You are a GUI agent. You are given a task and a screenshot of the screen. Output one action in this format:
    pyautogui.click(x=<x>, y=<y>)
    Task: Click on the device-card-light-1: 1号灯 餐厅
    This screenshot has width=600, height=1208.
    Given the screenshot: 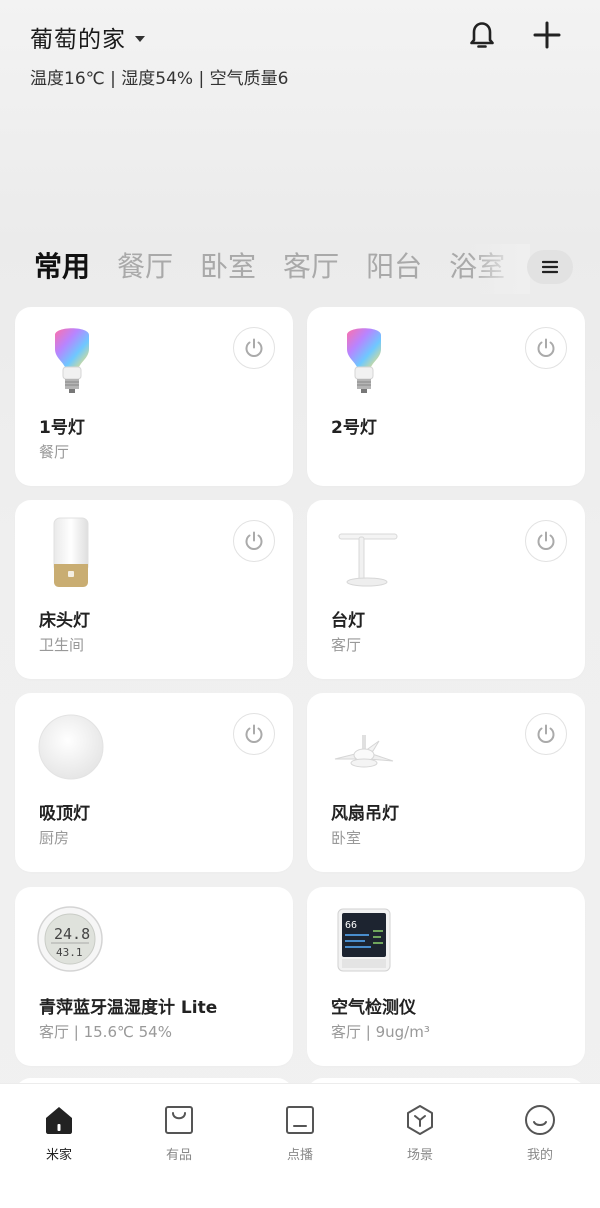 What is the action you would take?
    pyautogui.click(x=154, y=396)
    